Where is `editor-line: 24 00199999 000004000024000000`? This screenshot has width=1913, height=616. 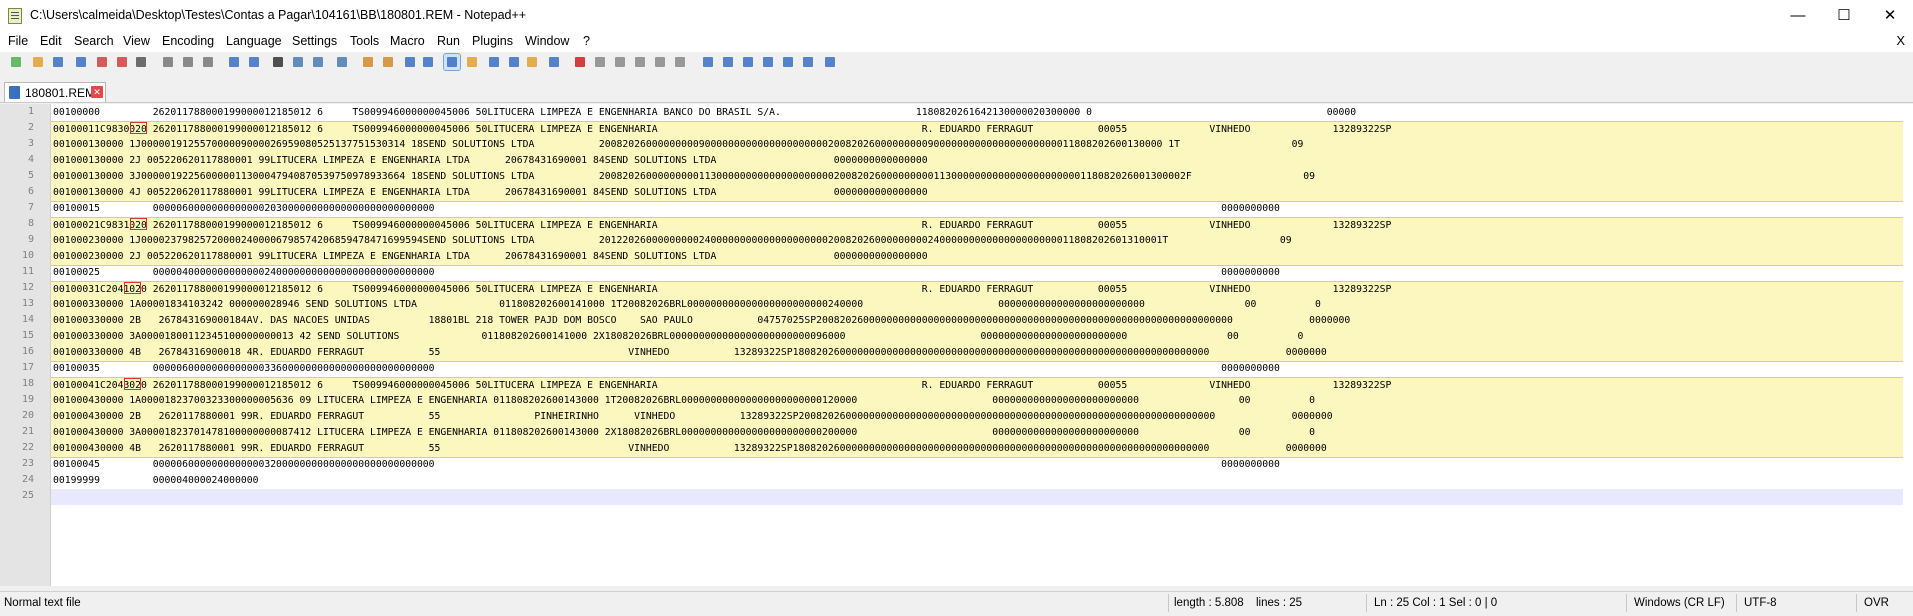
editor-line: 24 00199999 000004000024000000 is located at coordinates (956, 481).